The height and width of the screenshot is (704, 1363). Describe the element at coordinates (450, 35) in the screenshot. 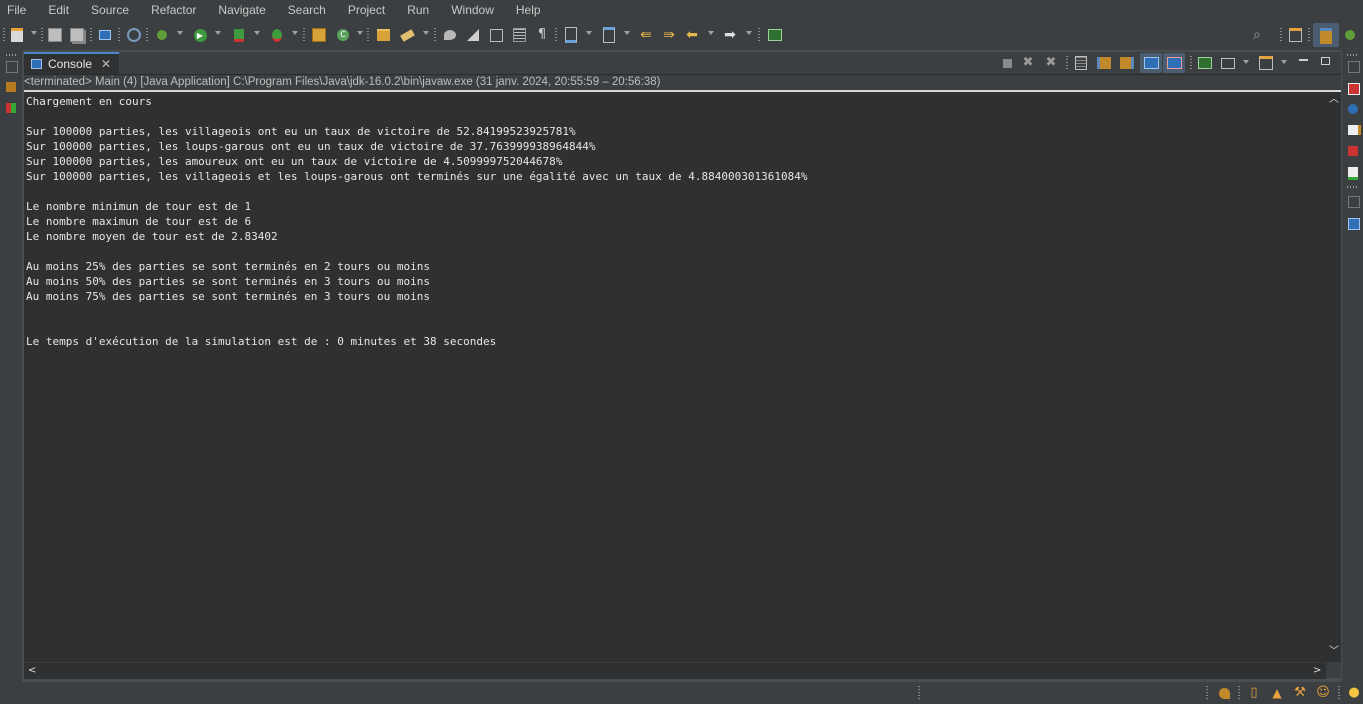

I see `toggle-mark-occurrences-icon` at that location.